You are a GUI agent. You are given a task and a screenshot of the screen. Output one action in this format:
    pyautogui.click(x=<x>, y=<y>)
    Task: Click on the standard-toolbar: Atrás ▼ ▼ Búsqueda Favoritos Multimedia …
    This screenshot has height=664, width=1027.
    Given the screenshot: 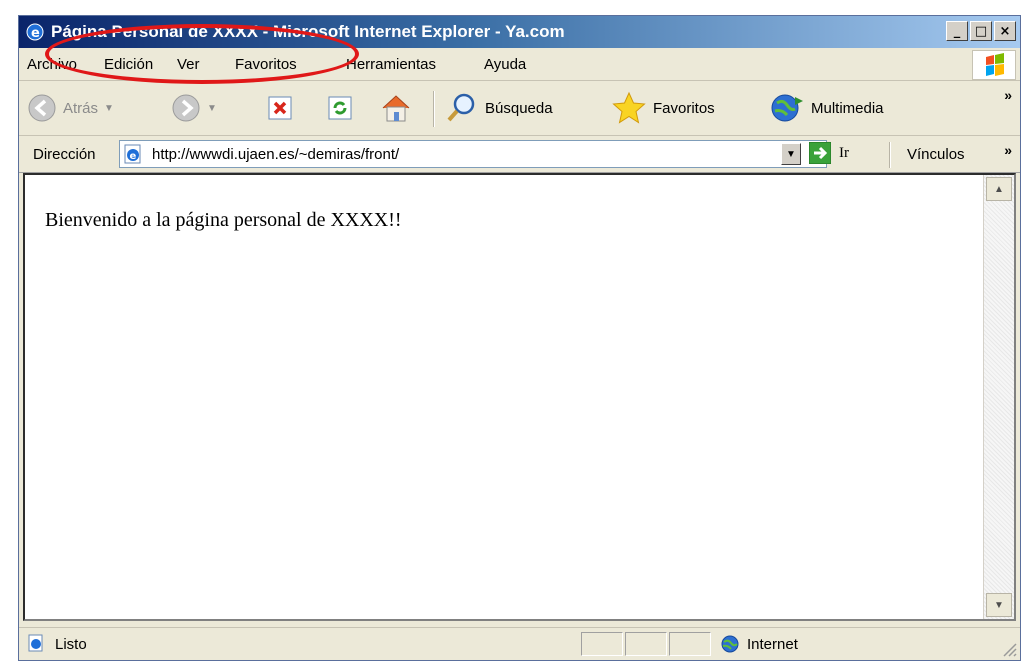 What is the action you would take?
    pyautogui.click(x=519, y=108)
    